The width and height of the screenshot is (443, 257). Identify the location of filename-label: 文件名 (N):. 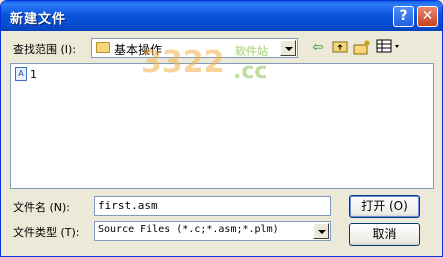
(42, 207).